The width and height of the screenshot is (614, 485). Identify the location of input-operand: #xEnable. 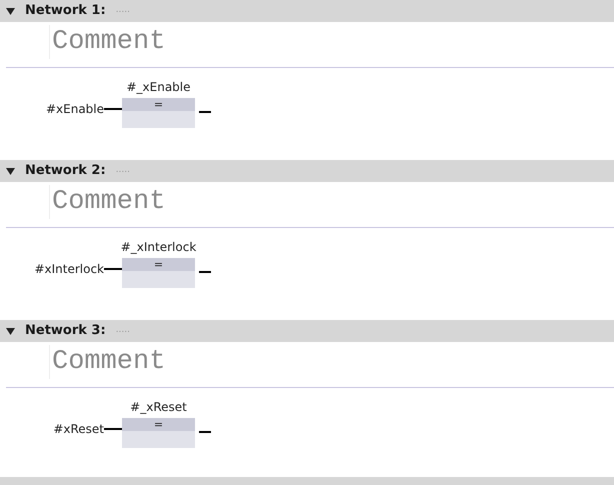
(75, 109).